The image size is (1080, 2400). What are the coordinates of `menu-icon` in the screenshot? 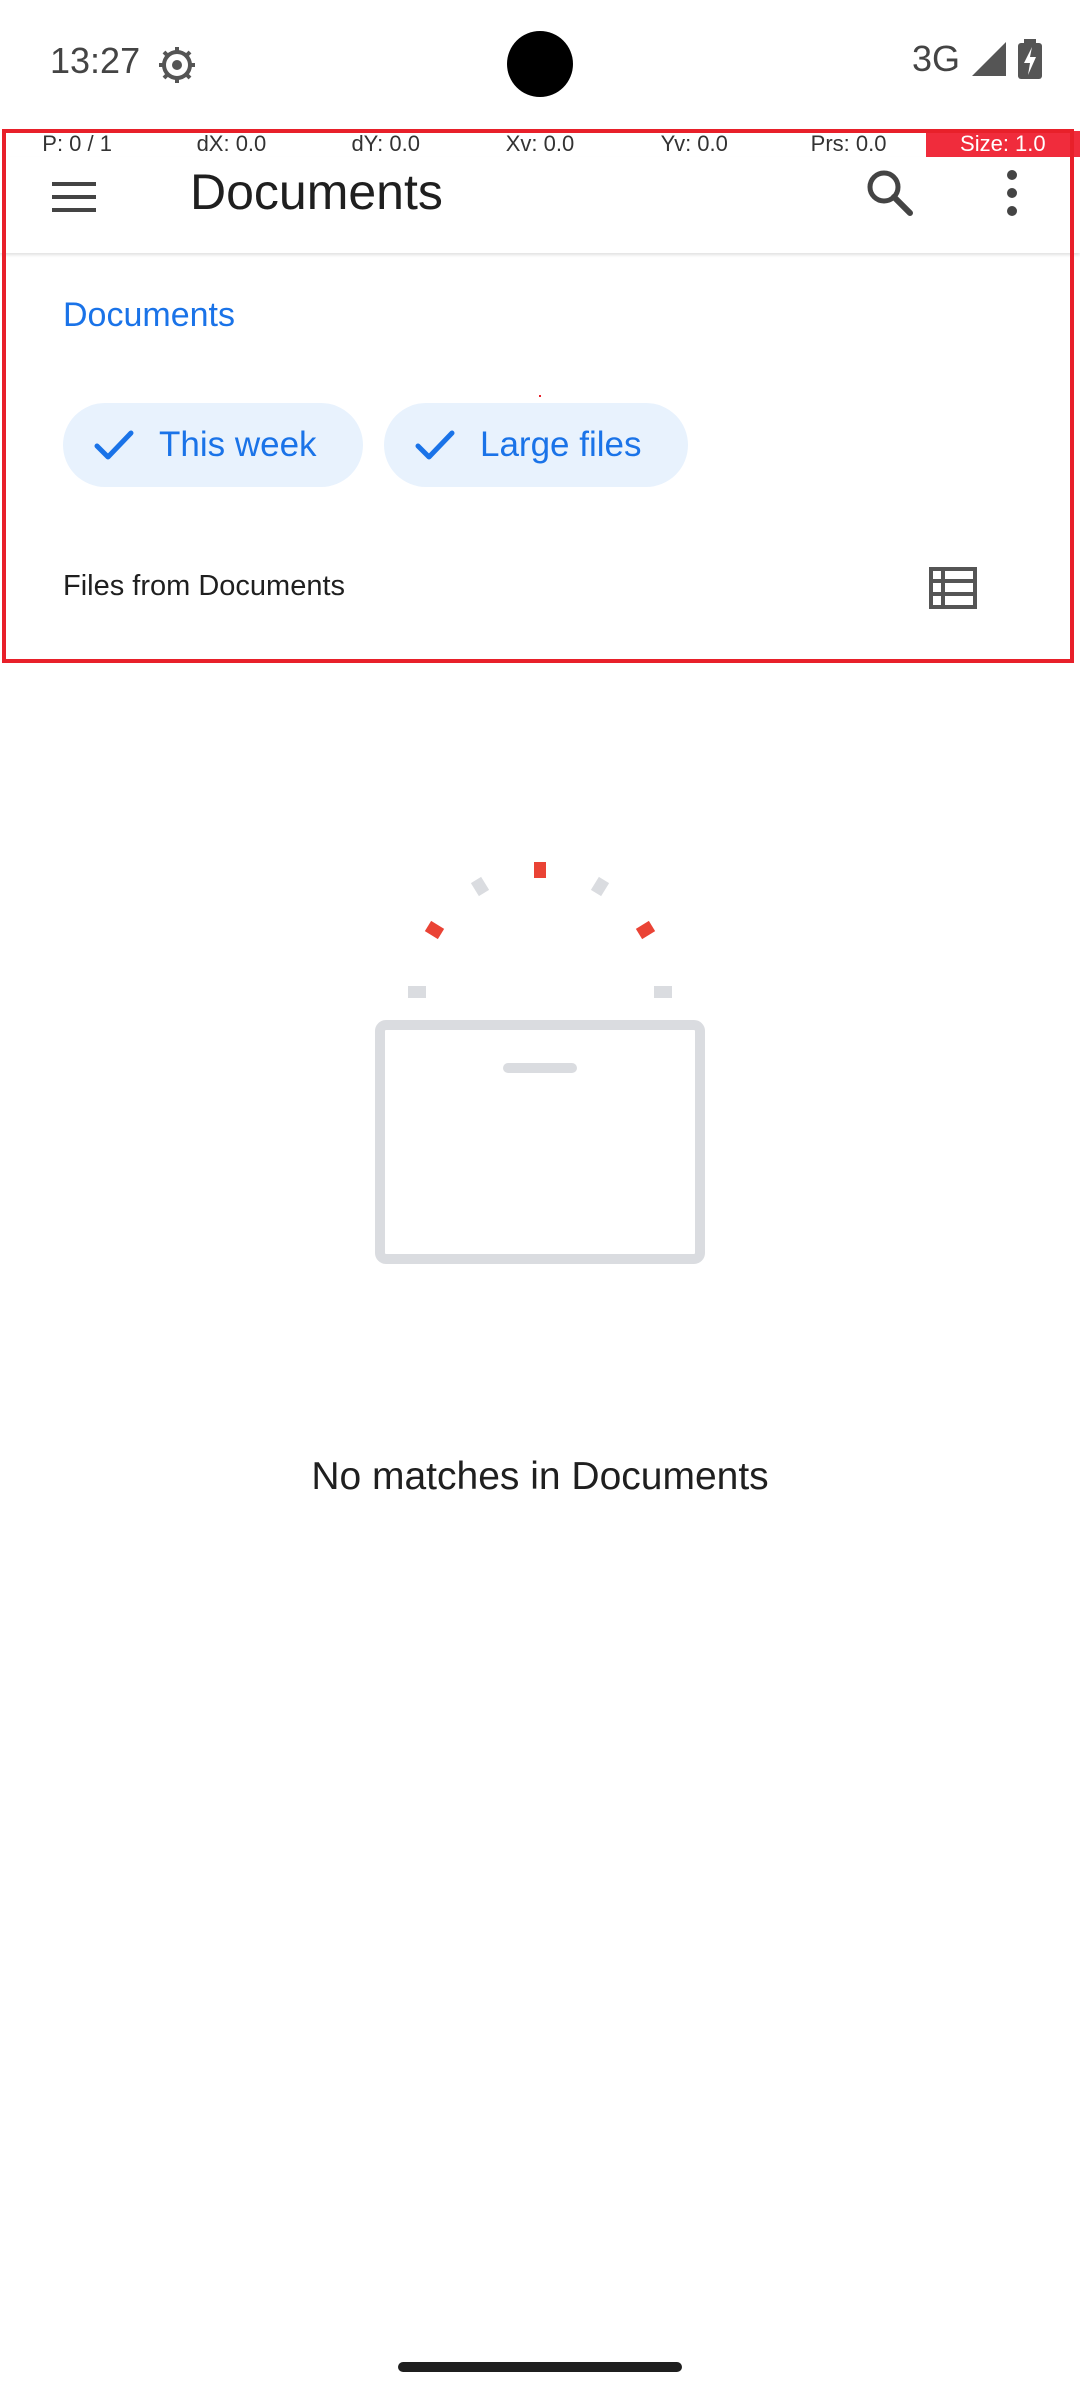 It's located at (74, 197).